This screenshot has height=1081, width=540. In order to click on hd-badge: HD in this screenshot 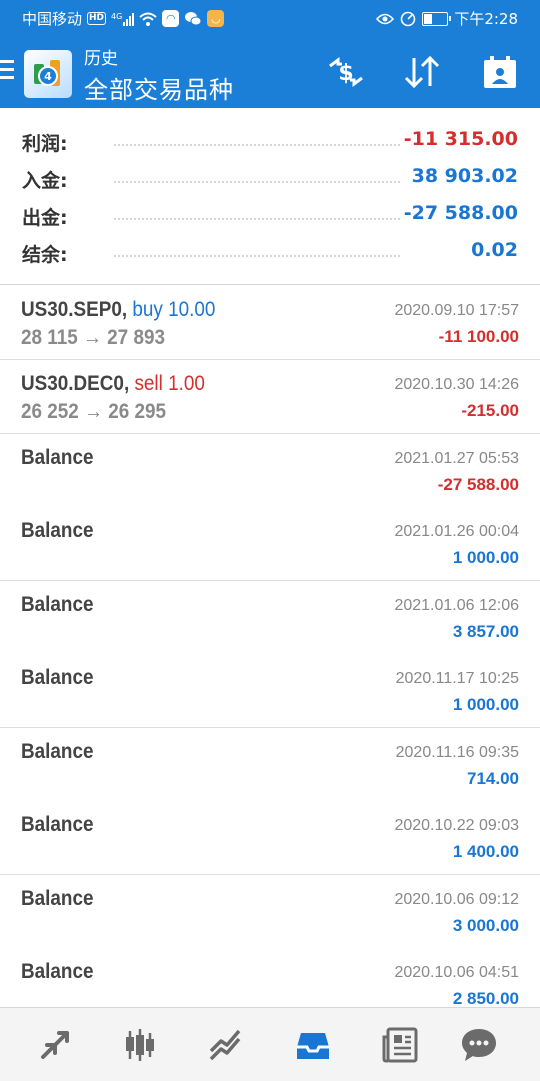, I will do `click(97, 18)`.